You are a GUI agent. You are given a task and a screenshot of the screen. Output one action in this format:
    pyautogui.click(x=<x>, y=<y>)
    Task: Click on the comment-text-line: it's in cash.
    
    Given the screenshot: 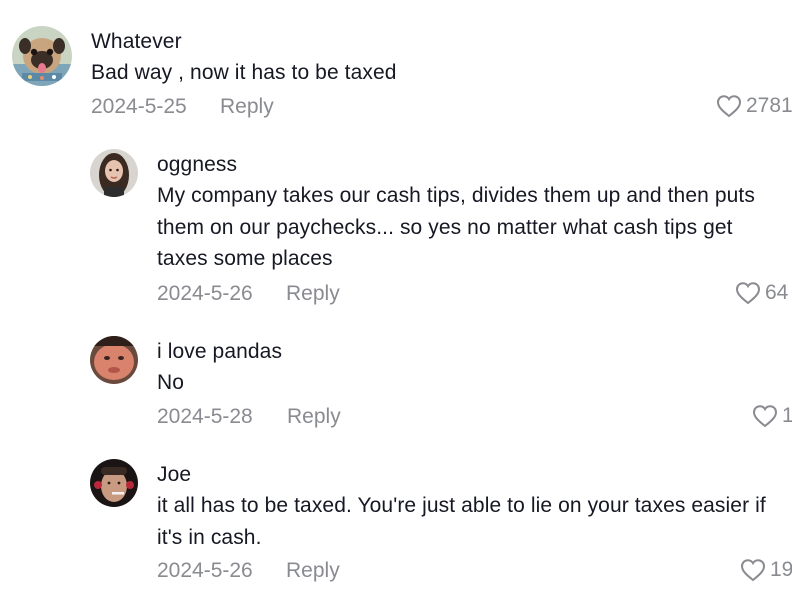 What is the action you would take?
    pyautogui.click(x=209, y=537)
    